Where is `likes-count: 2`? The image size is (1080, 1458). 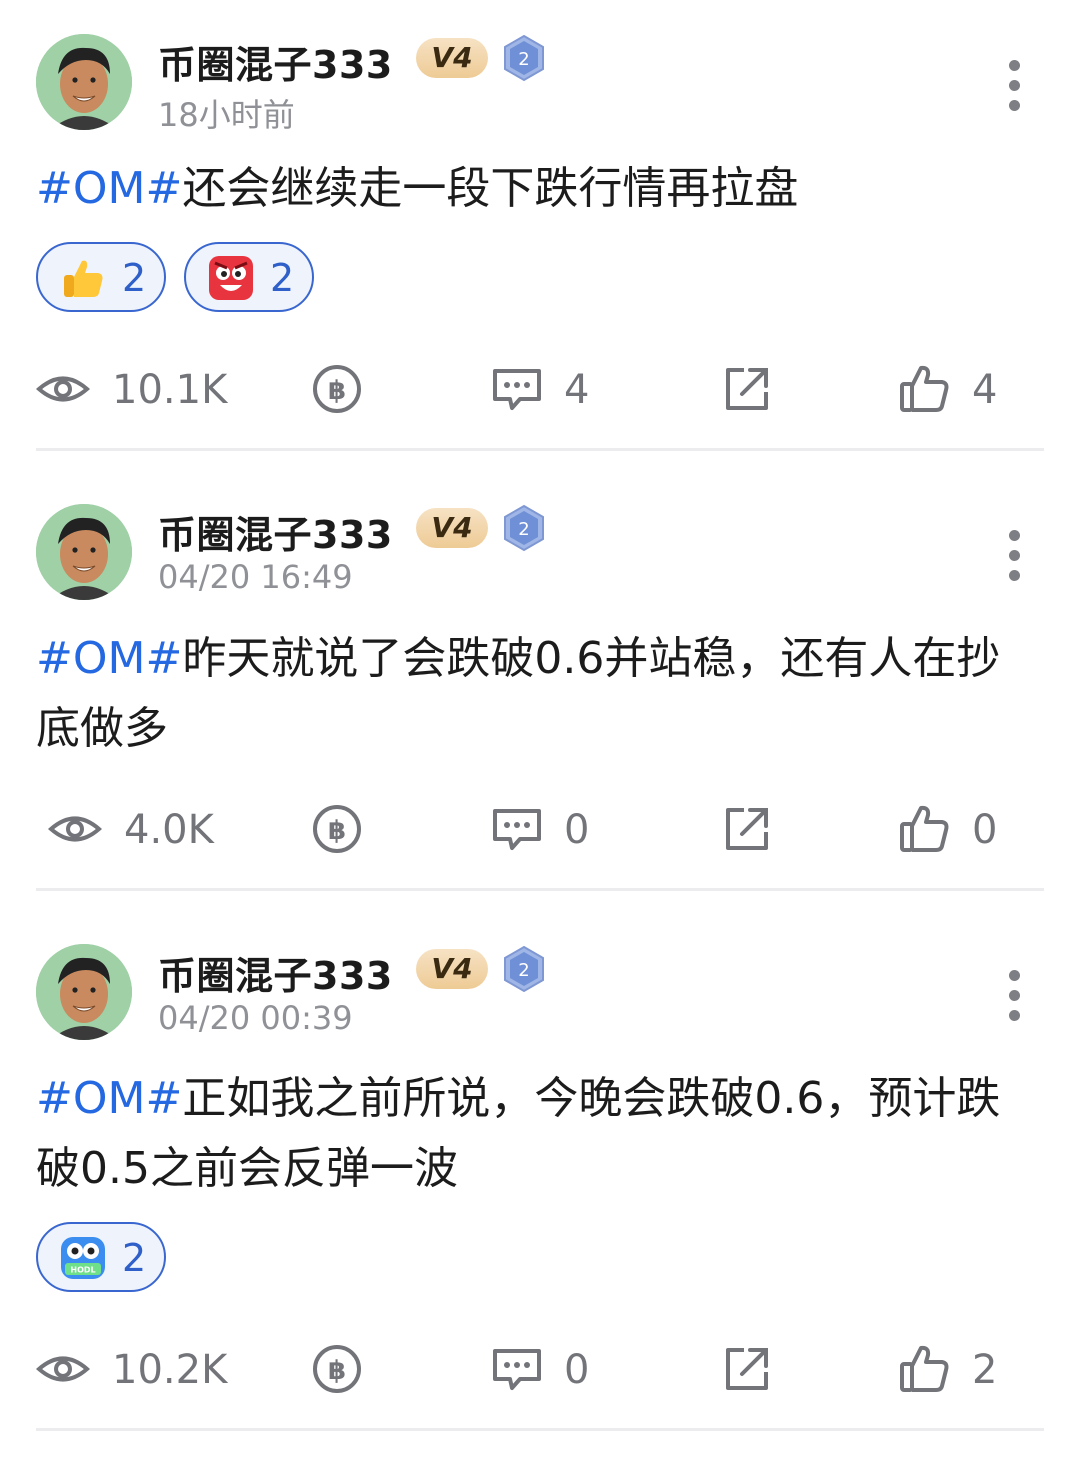
likes-count: 2 is located at coordinates (985, 1370).